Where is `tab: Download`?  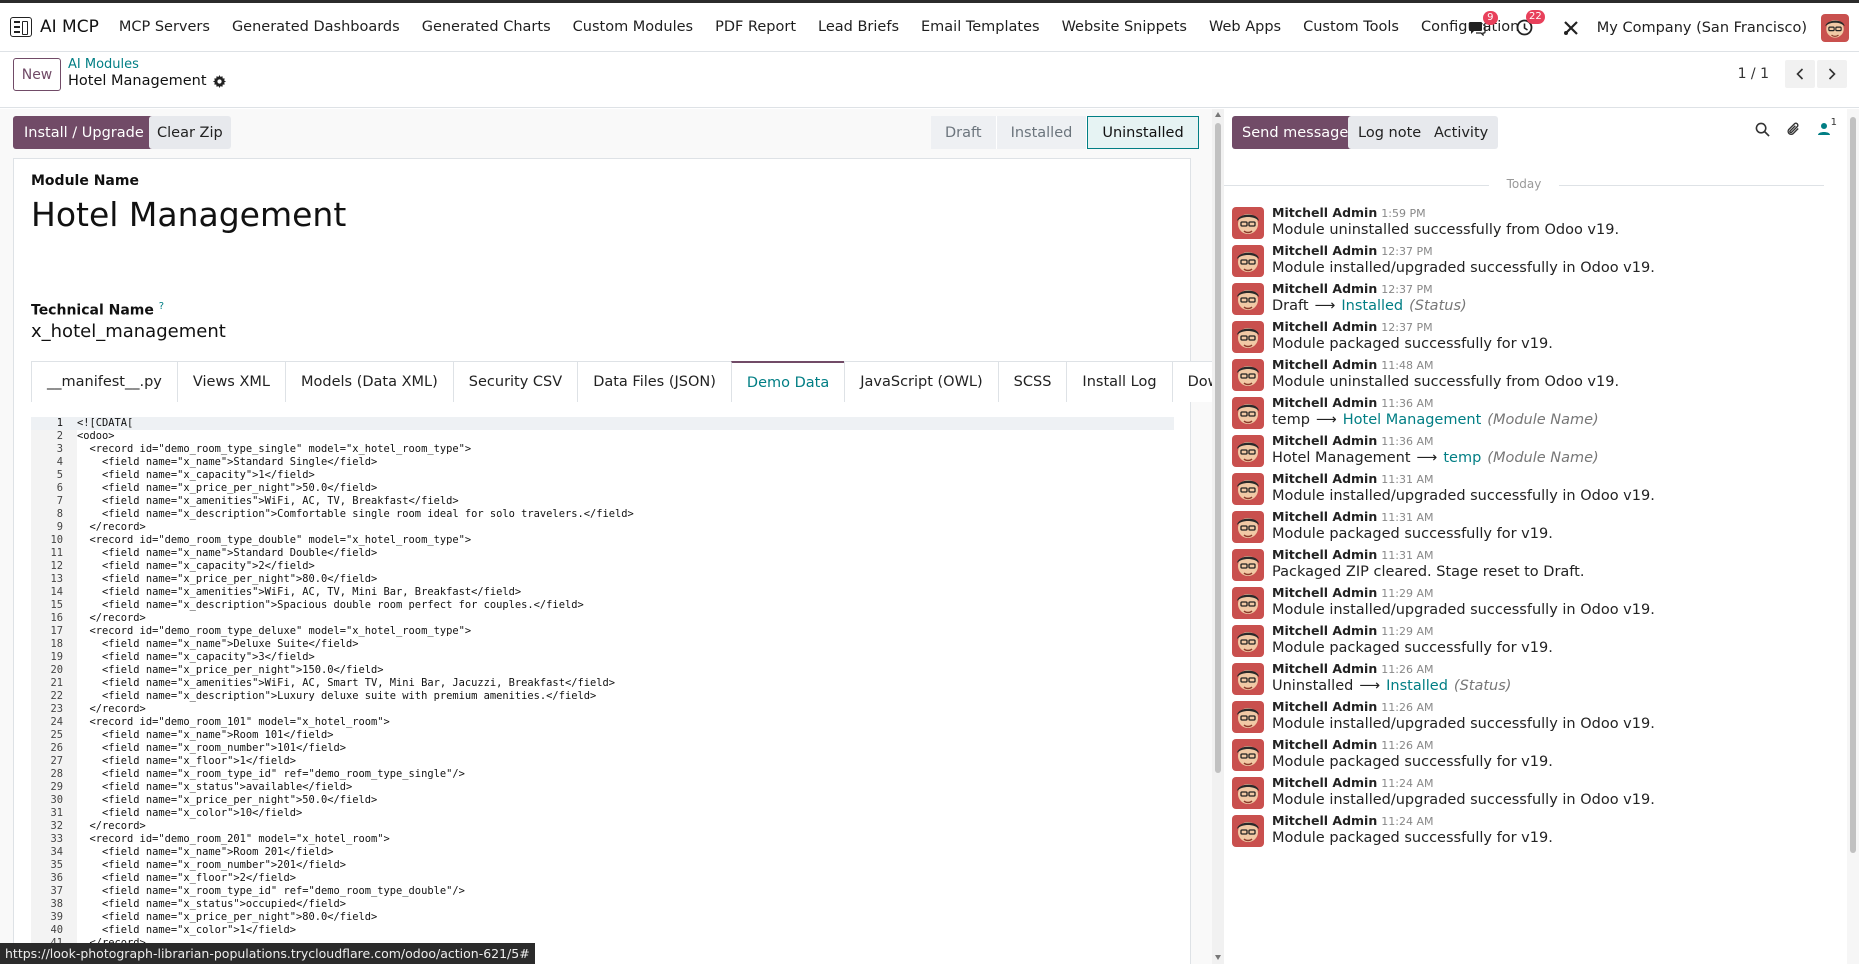
tab: Download is located at coordinates (1191, 381).